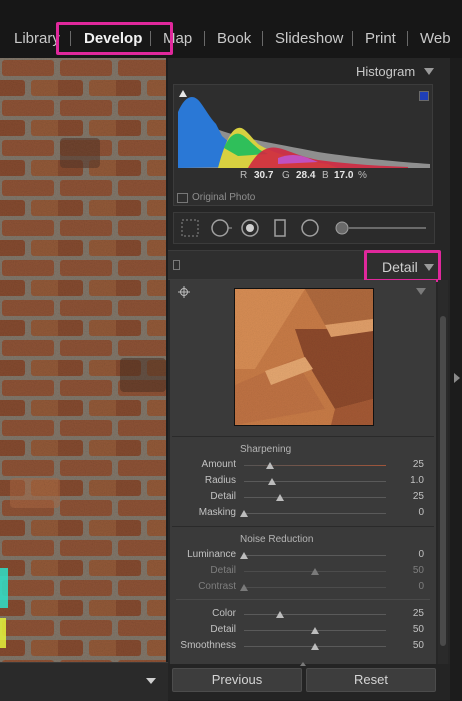  I want to click on sharpening-title: Sharpening, so click(266, 449).